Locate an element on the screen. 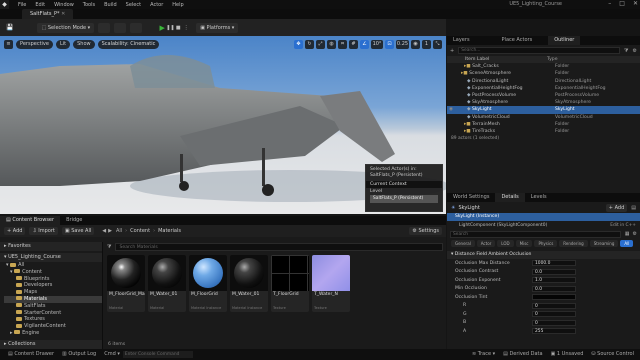 Image resolution: width=640 pixels, height=360 pixels. surface-snap-icon: ⌗ is located at coordinates (342, 44).